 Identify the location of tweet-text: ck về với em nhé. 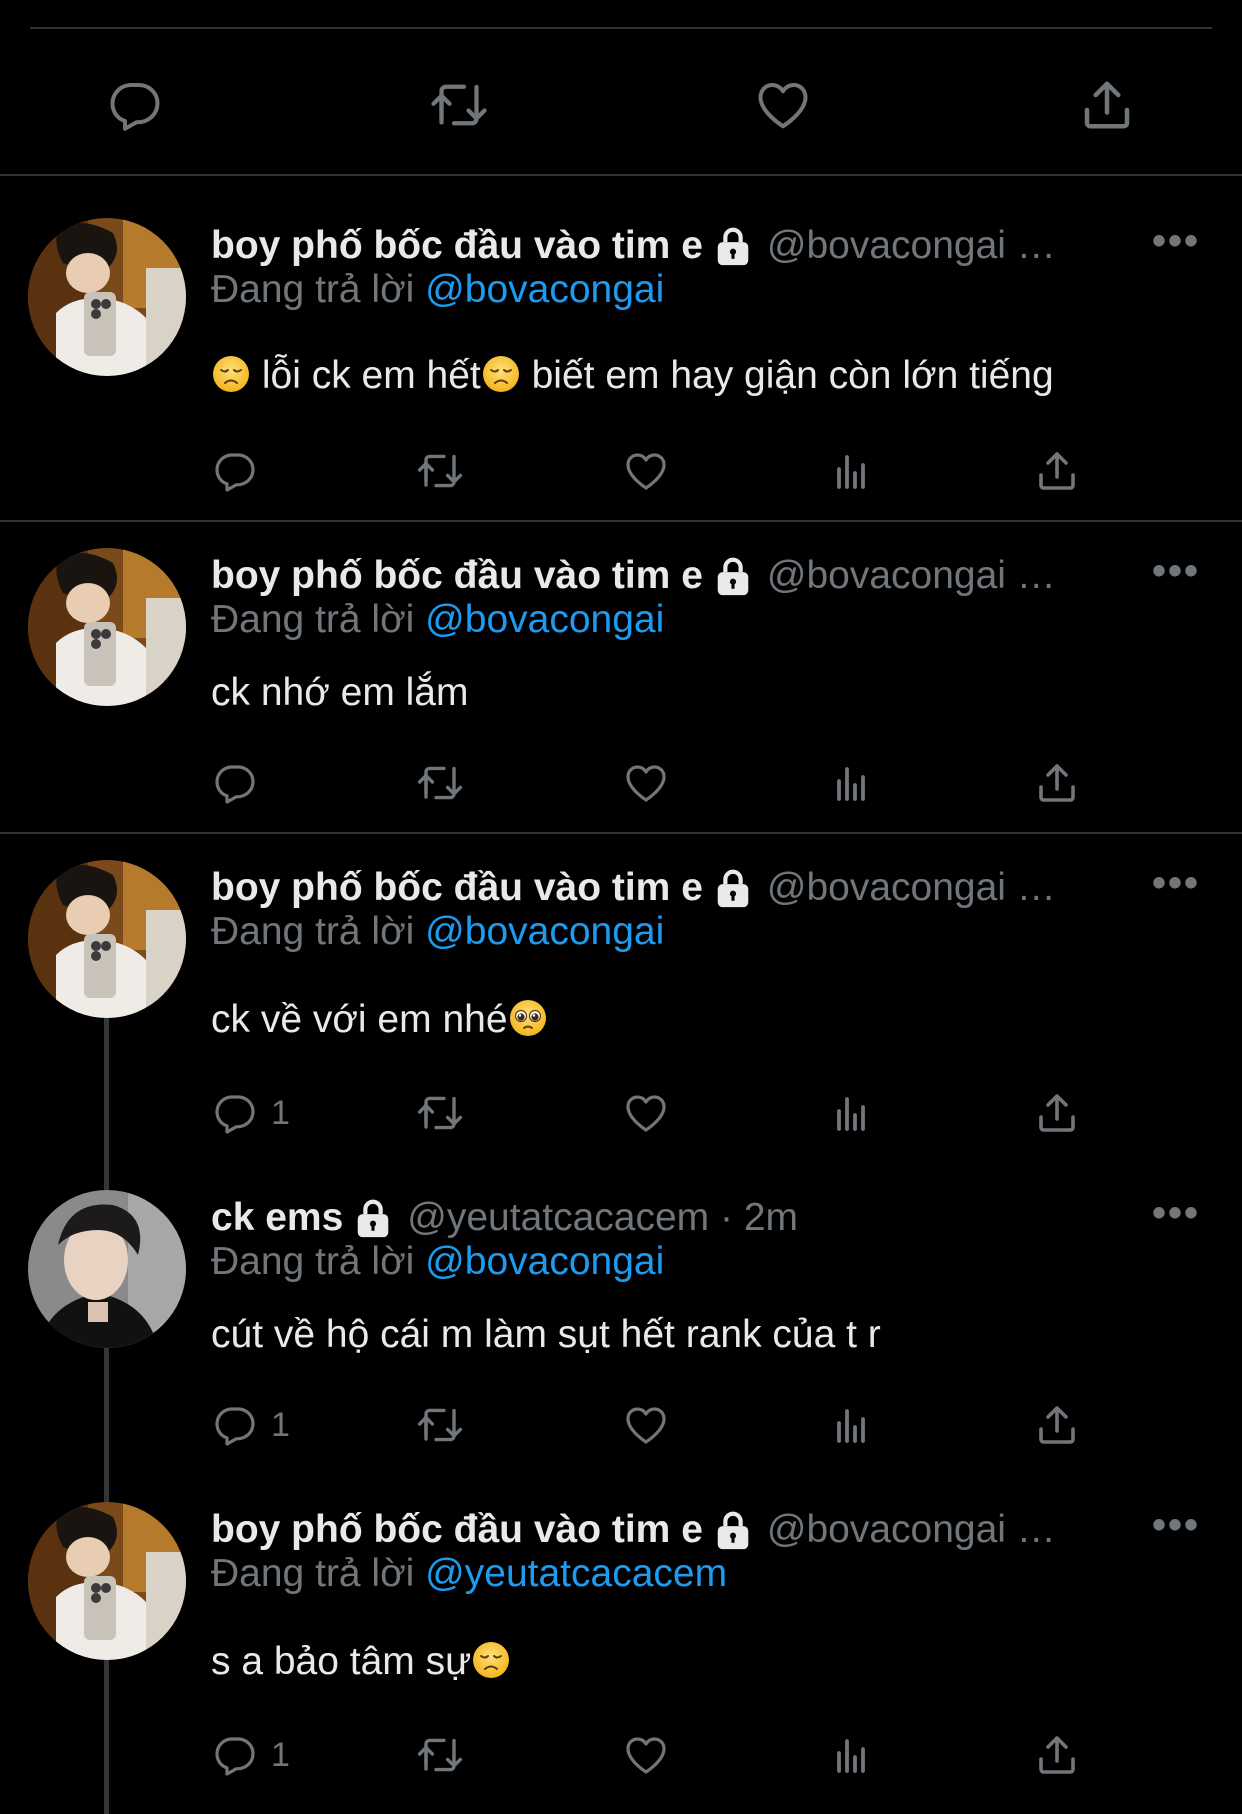
(379, 1020).